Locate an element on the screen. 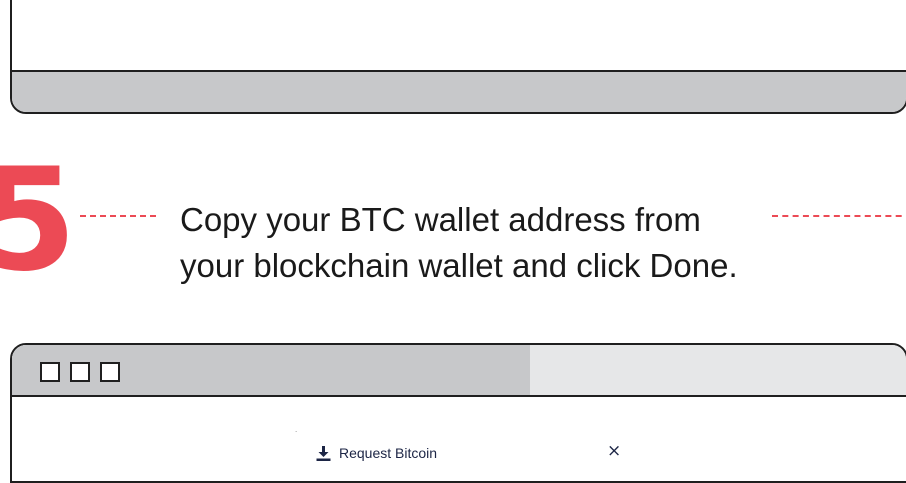  window-title-bar is located at coordinates (459, 371).